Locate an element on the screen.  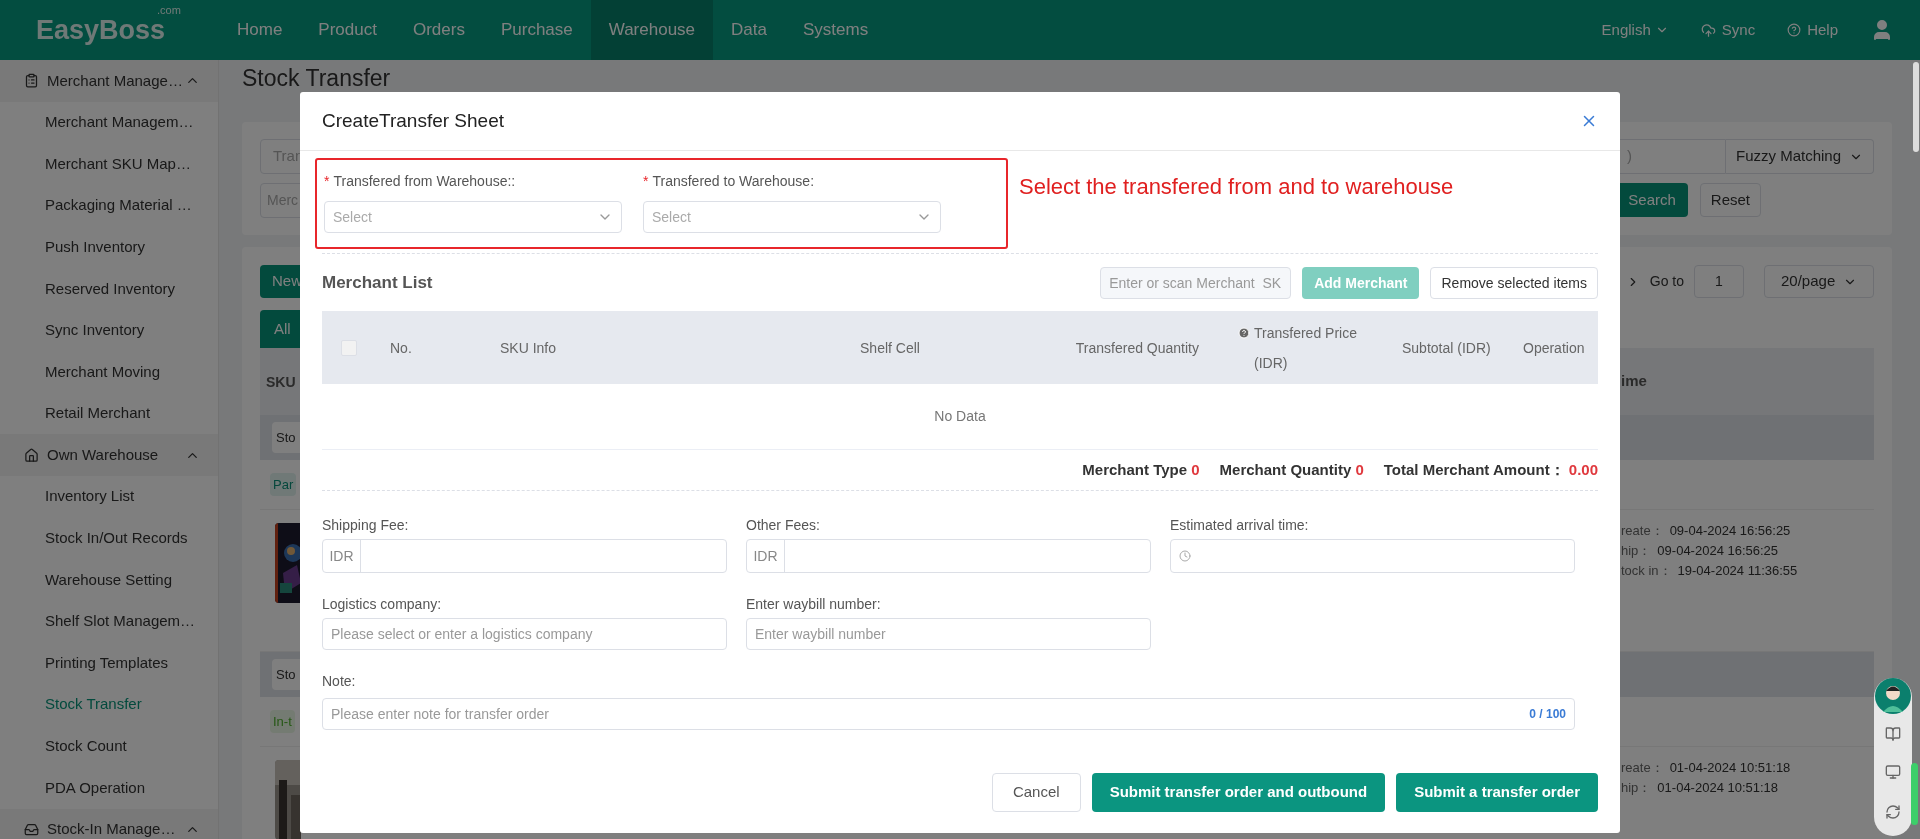
sidebar-item: Retail Merchant is located at coordinates (109, 413).